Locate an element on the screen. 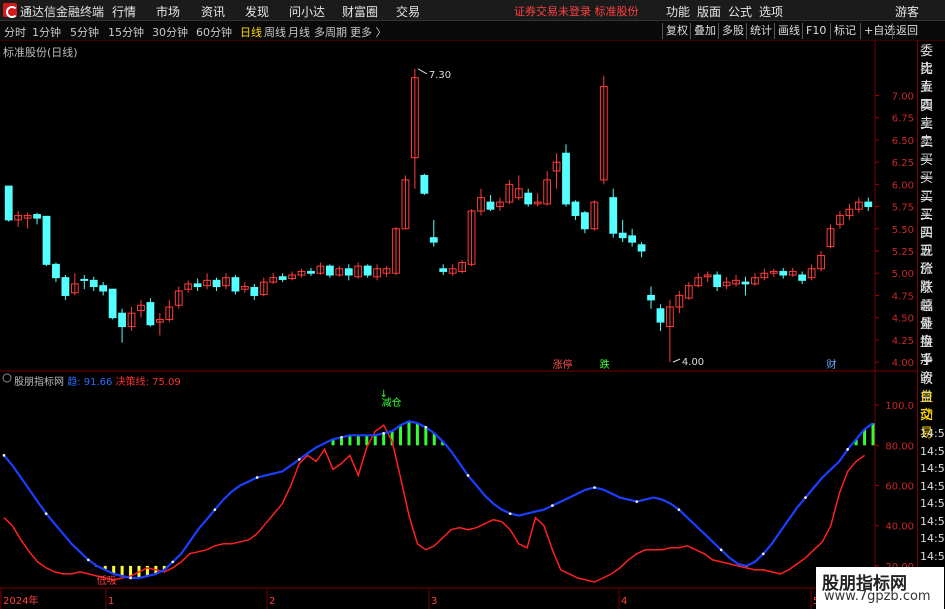 The height and width of the screenshot is (609, 945). menu-discover: 发现 is located at coordinates (257, 11).